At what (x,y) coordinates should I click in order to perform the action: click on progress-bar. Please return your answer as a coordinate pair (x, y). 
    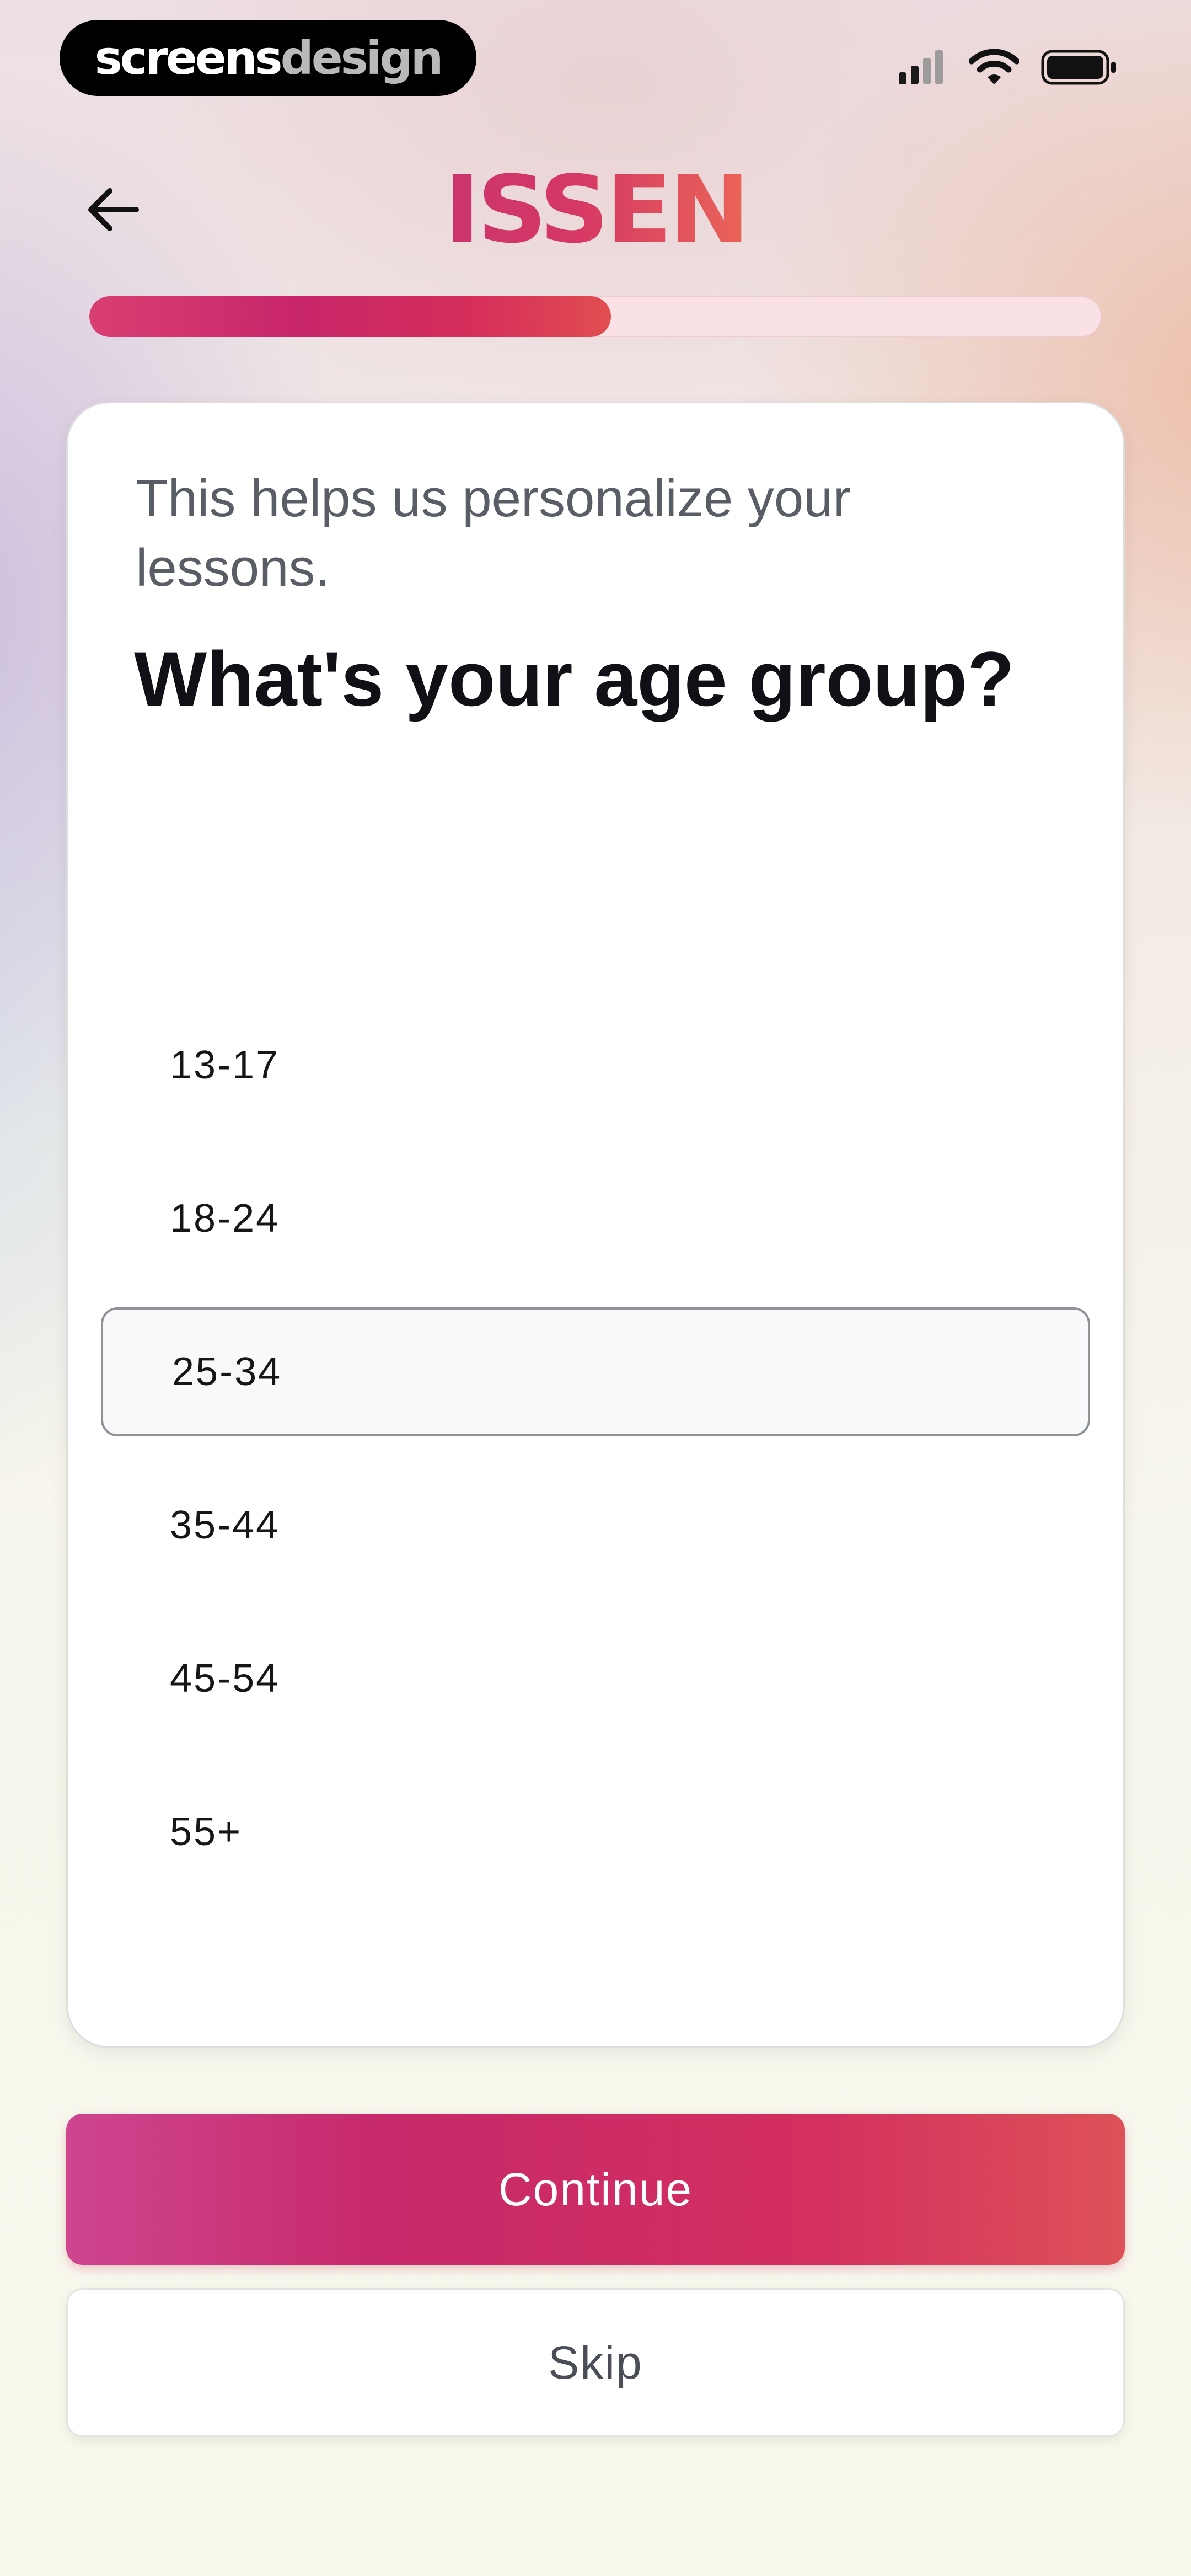
    Looking at the image, I should click on (595, 316).